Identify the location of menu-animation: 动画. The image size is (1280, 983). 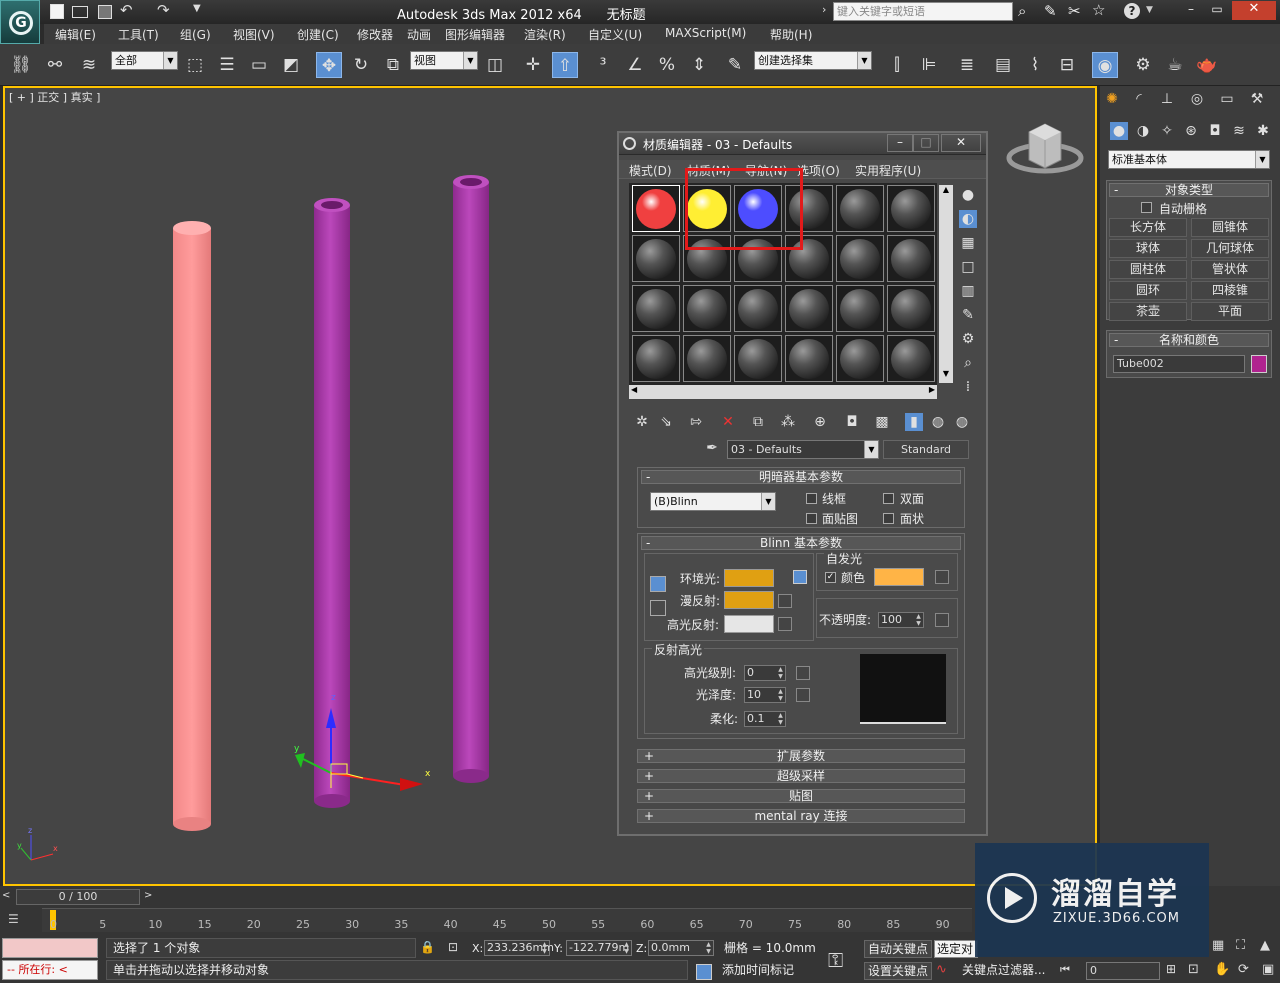
(419, 34).